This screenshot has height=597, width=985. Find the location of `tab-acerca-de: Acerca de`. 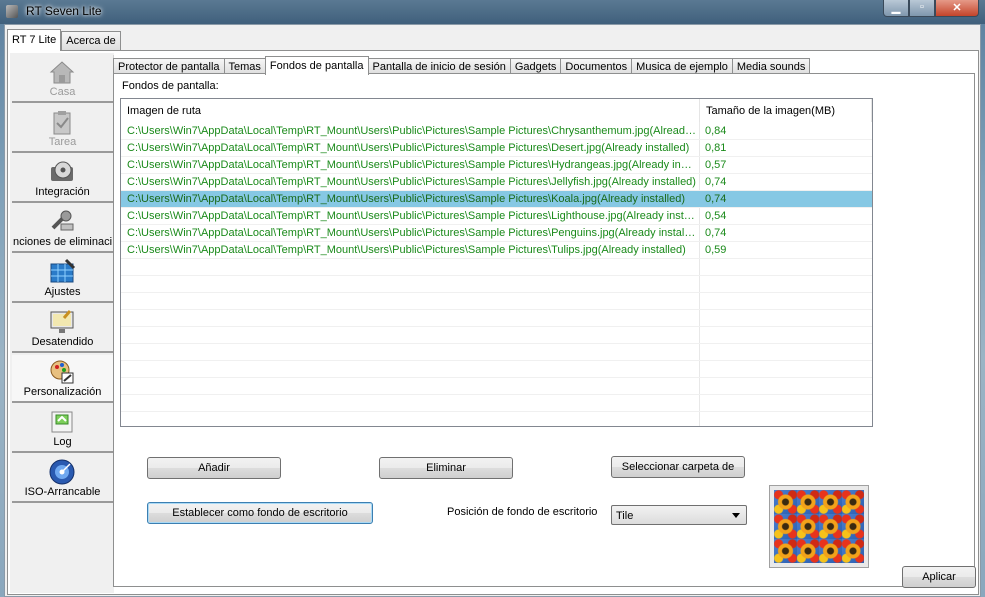

tab-acerca-de: Acerca de is located at coordinates (91, 41).